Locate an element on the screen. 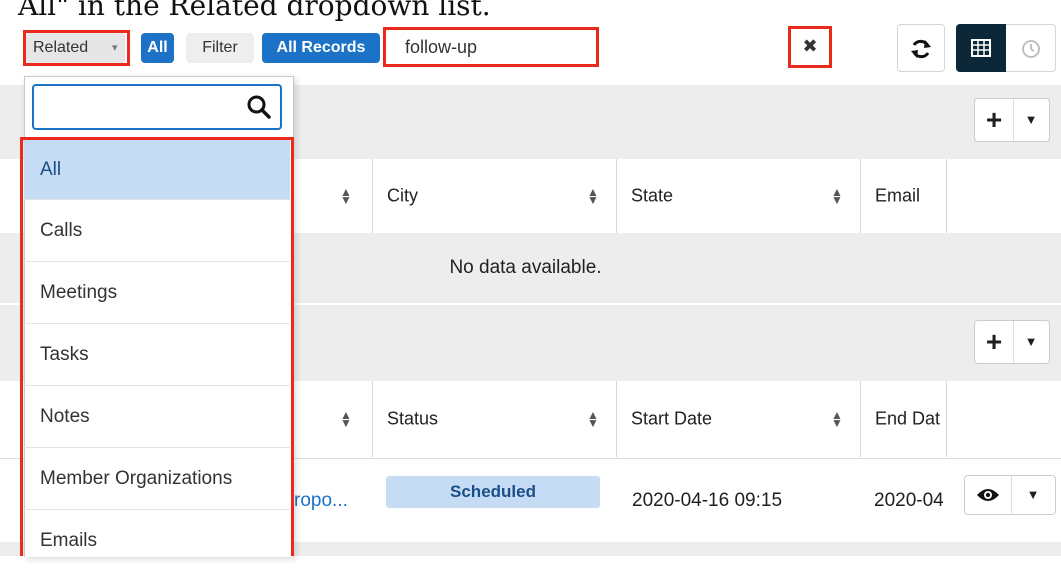 The height and width of the screenshot is (572, 1061). eye-icon is located at coordinates (988, 495).